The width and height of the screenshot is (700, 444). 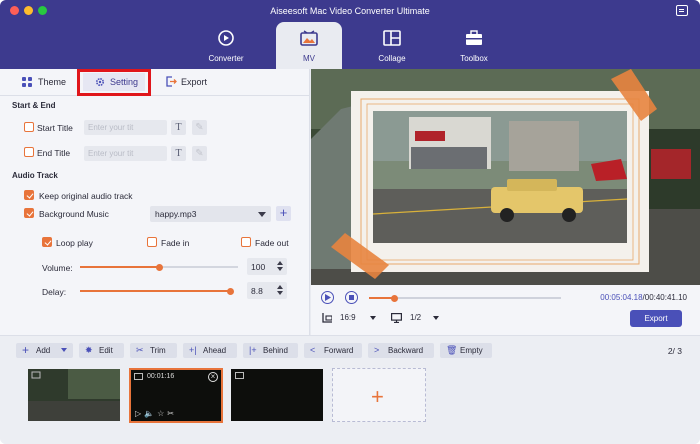 I want to click on start-title-font-button: T, so click(x=178, y=127).